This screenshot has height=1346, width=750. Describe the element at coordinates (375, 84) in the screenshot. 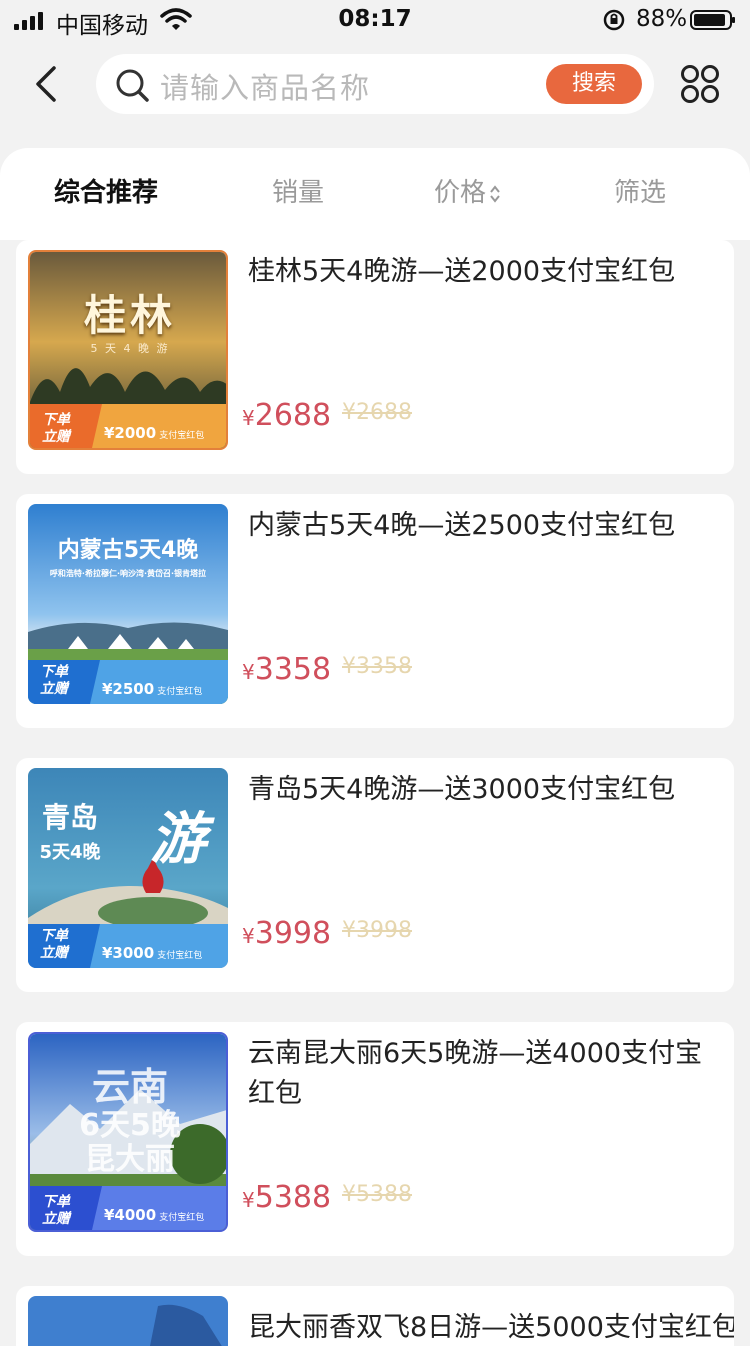

I see `search-bar: 请输入商品名称 搜索` at that location.